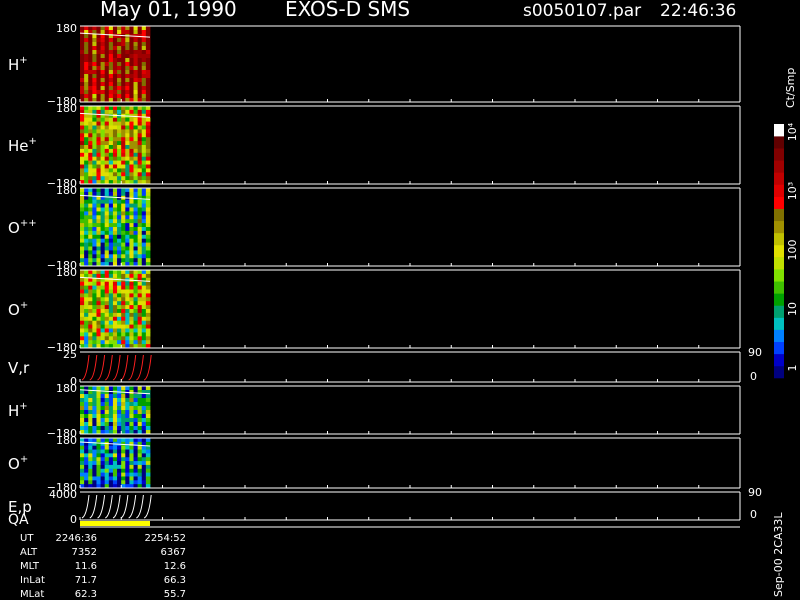  Describe the element at coordinates (385, 367) in the screenshot. I see `panel-vr: 250V,r900` at that location.